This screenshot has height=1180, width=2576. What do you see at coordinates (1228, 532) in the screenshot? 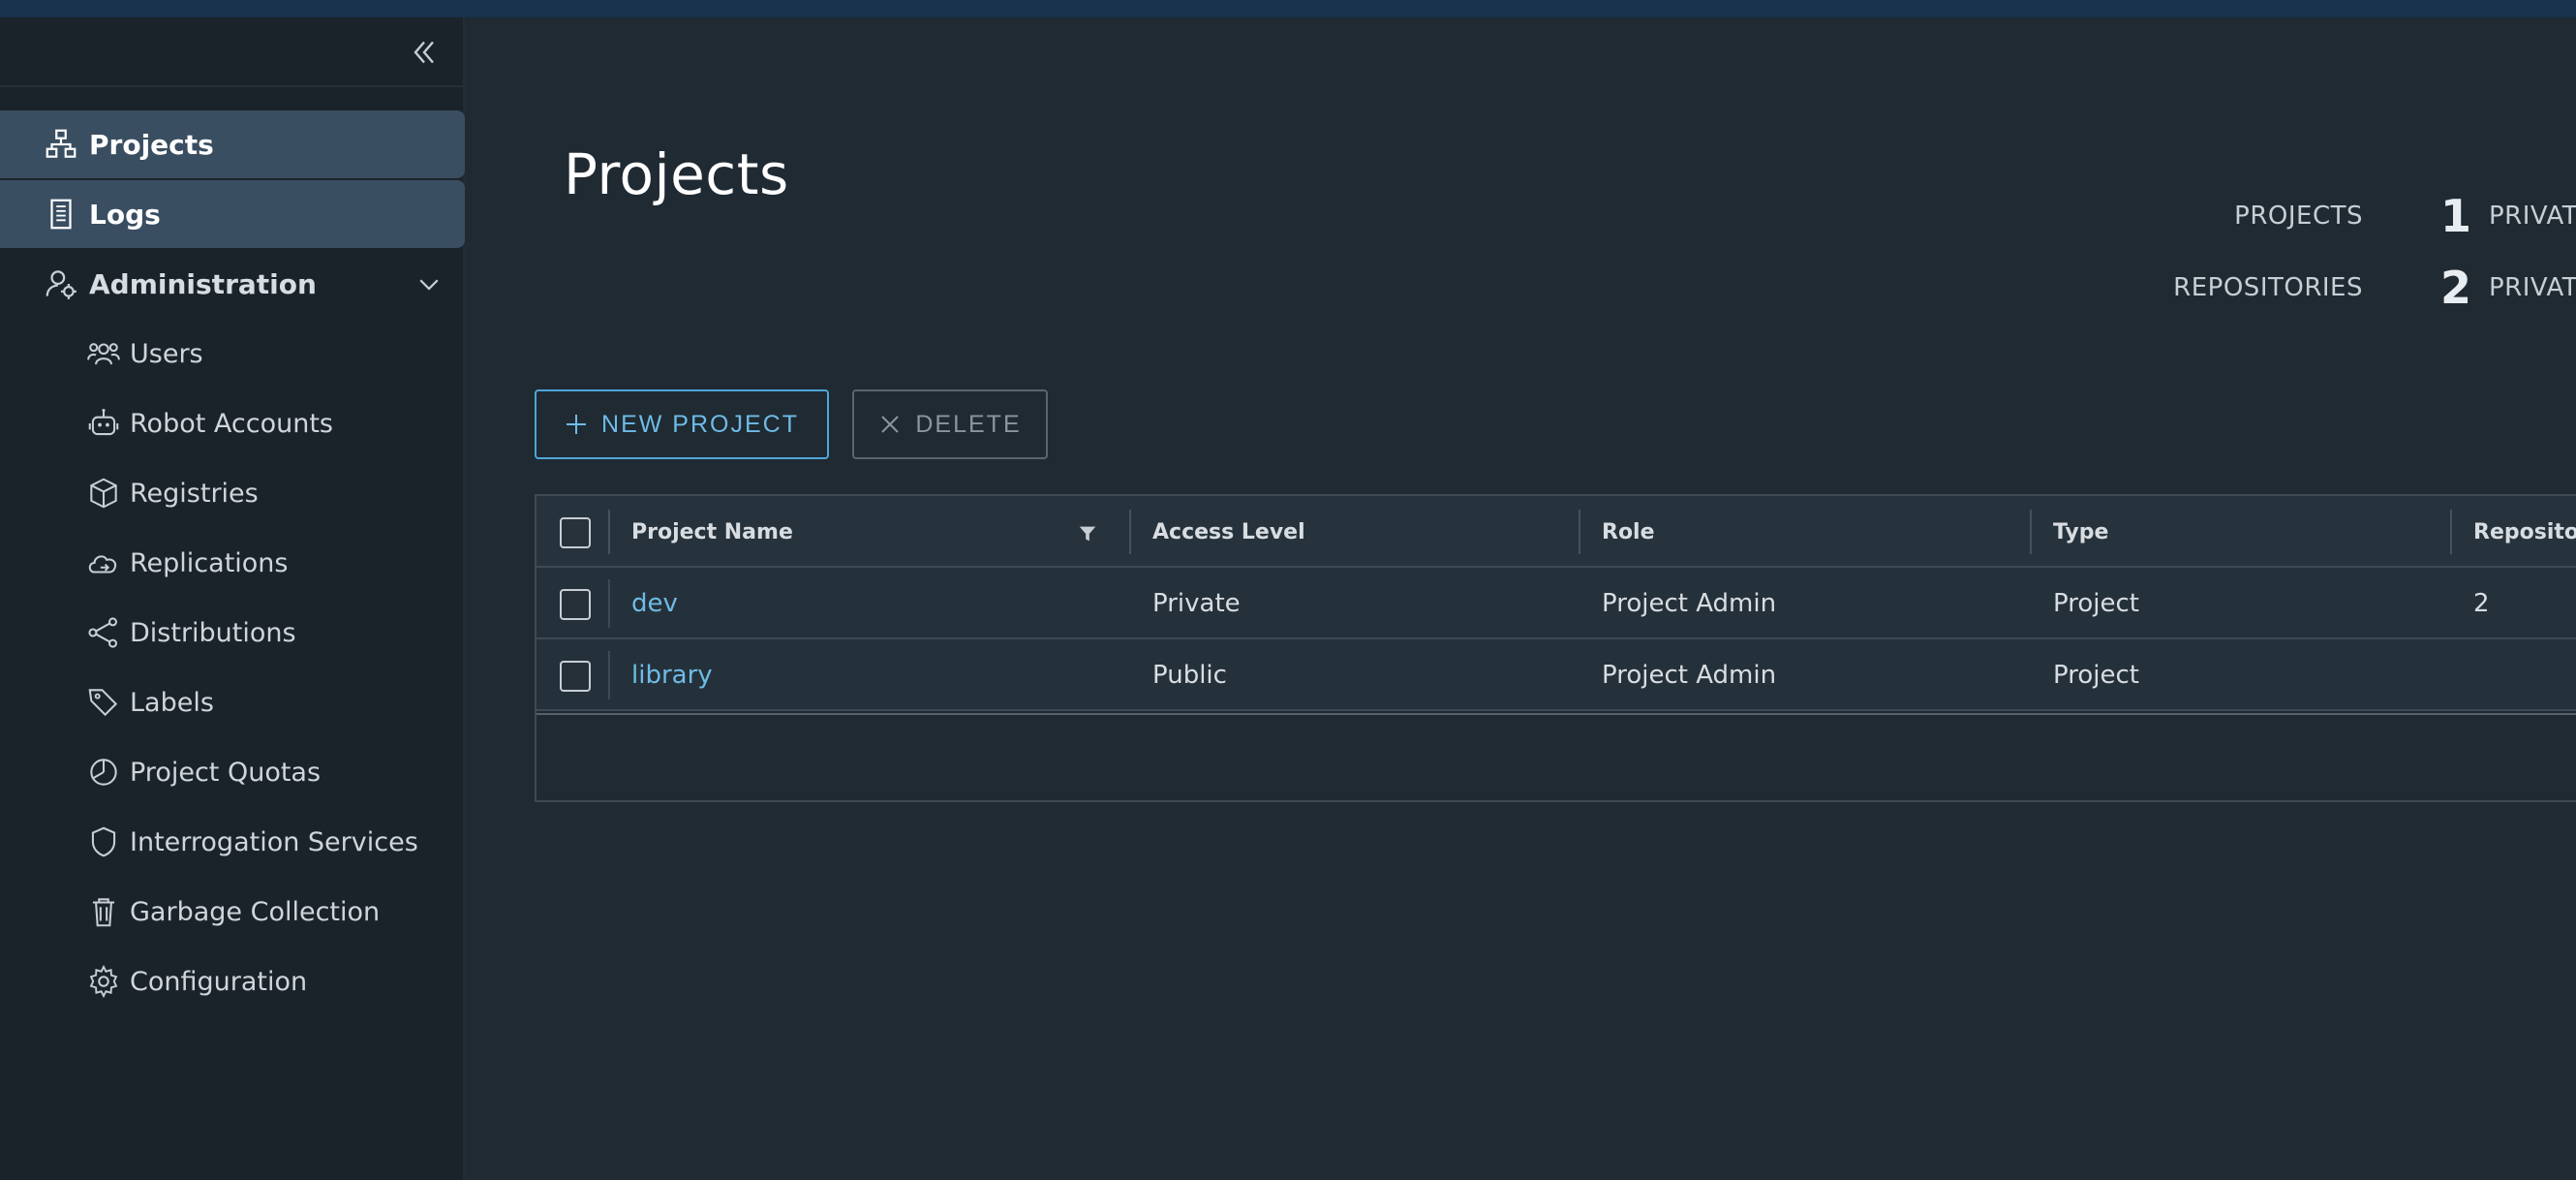
I see `column-header-access-level: Access Level` at bounding box center [1228, 532].